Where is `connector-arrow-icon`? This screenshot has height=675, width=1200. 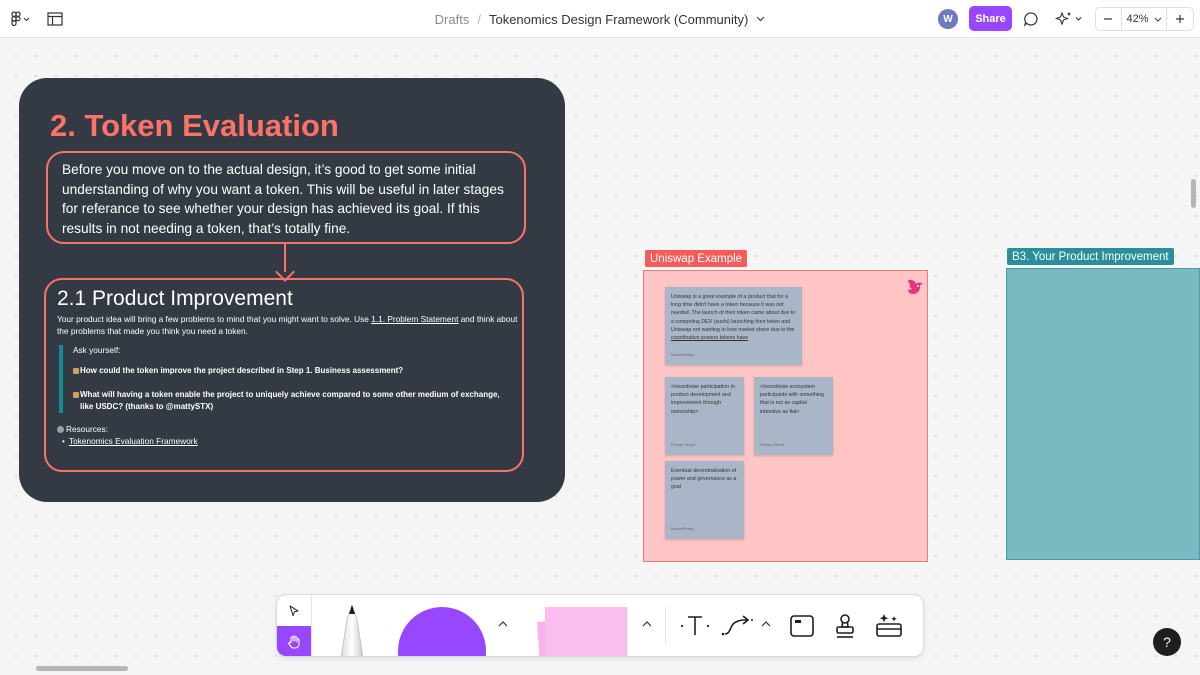 connector-arrow-icon is located at coordinates (737, 625).